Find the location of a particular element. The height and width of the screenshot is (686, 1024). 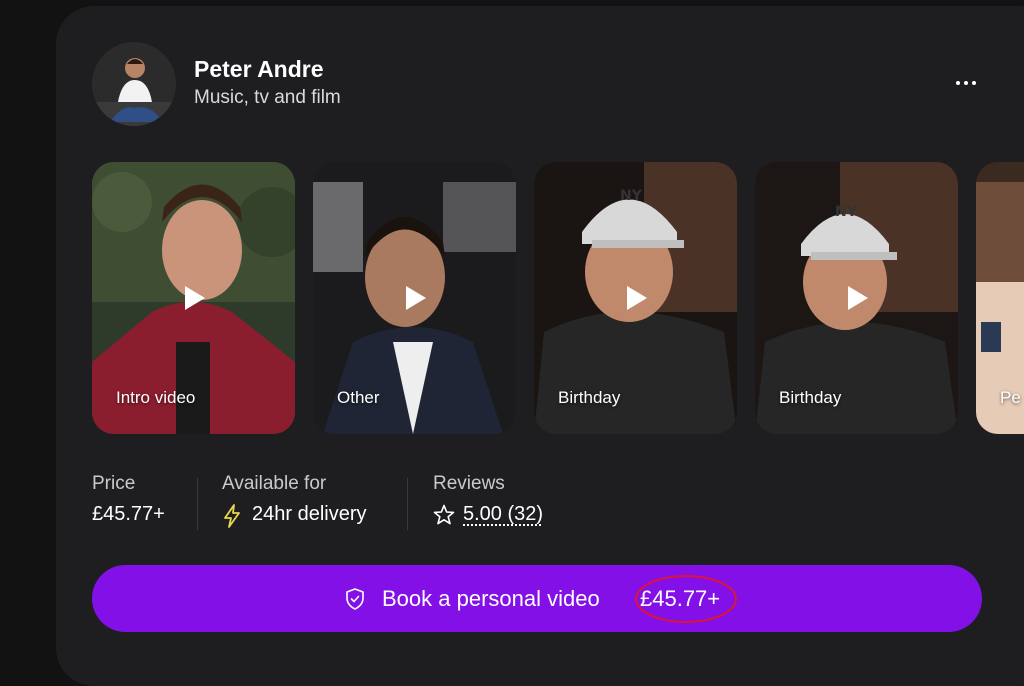

video-card-birthday-2: NY Birthday is located at coordinates (856, 298).